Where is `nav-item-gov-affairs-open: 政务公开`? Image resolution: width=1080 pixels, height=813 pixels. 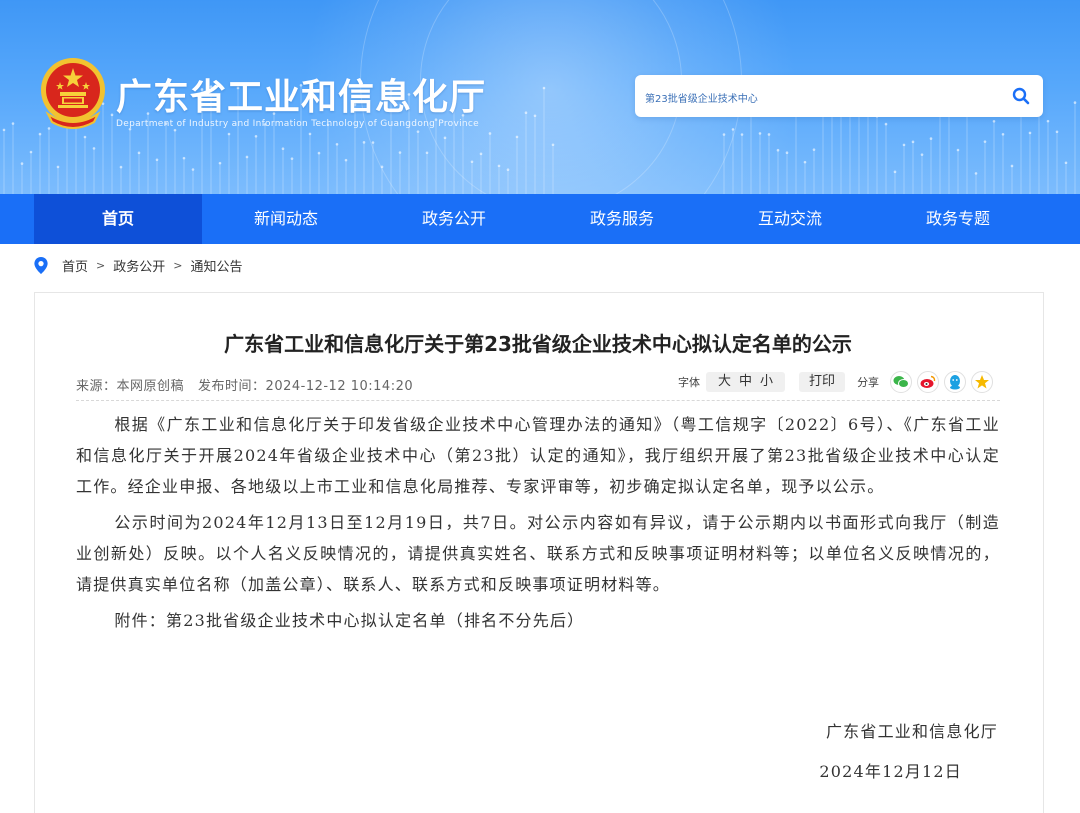 nav-item-gov-affairs-open: 政务公开 is located at coordinates (454, 219).